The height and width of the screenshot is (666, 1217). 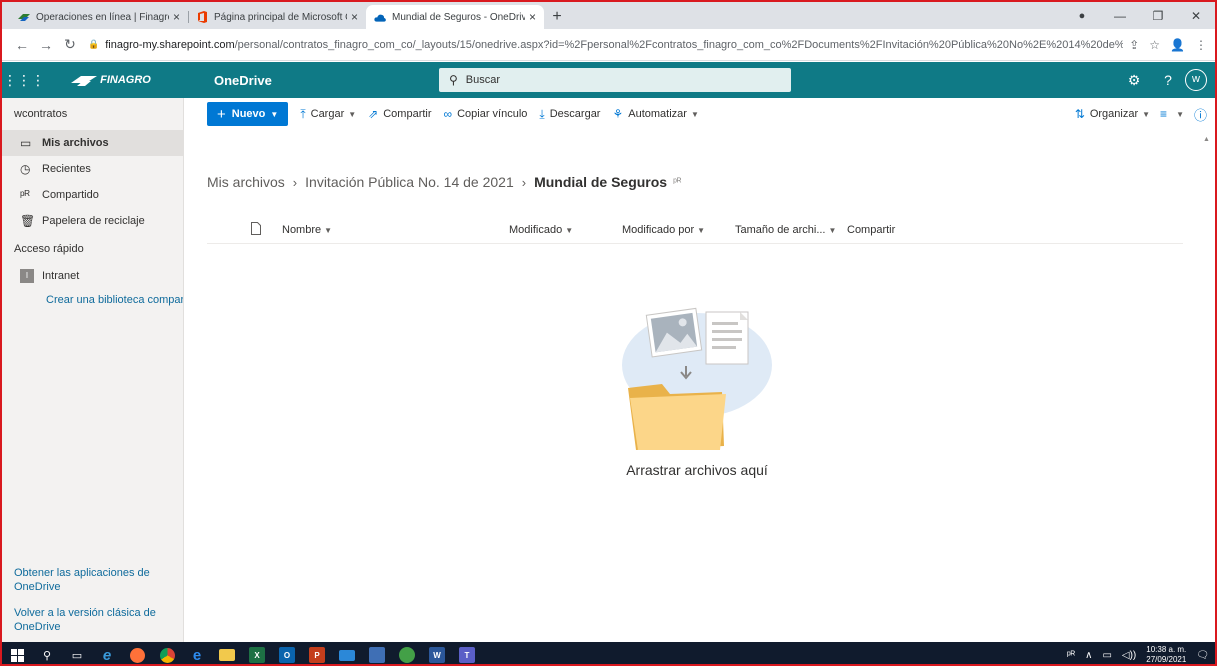 I want to click on teams-icon: T, so click(x=467, y=653).